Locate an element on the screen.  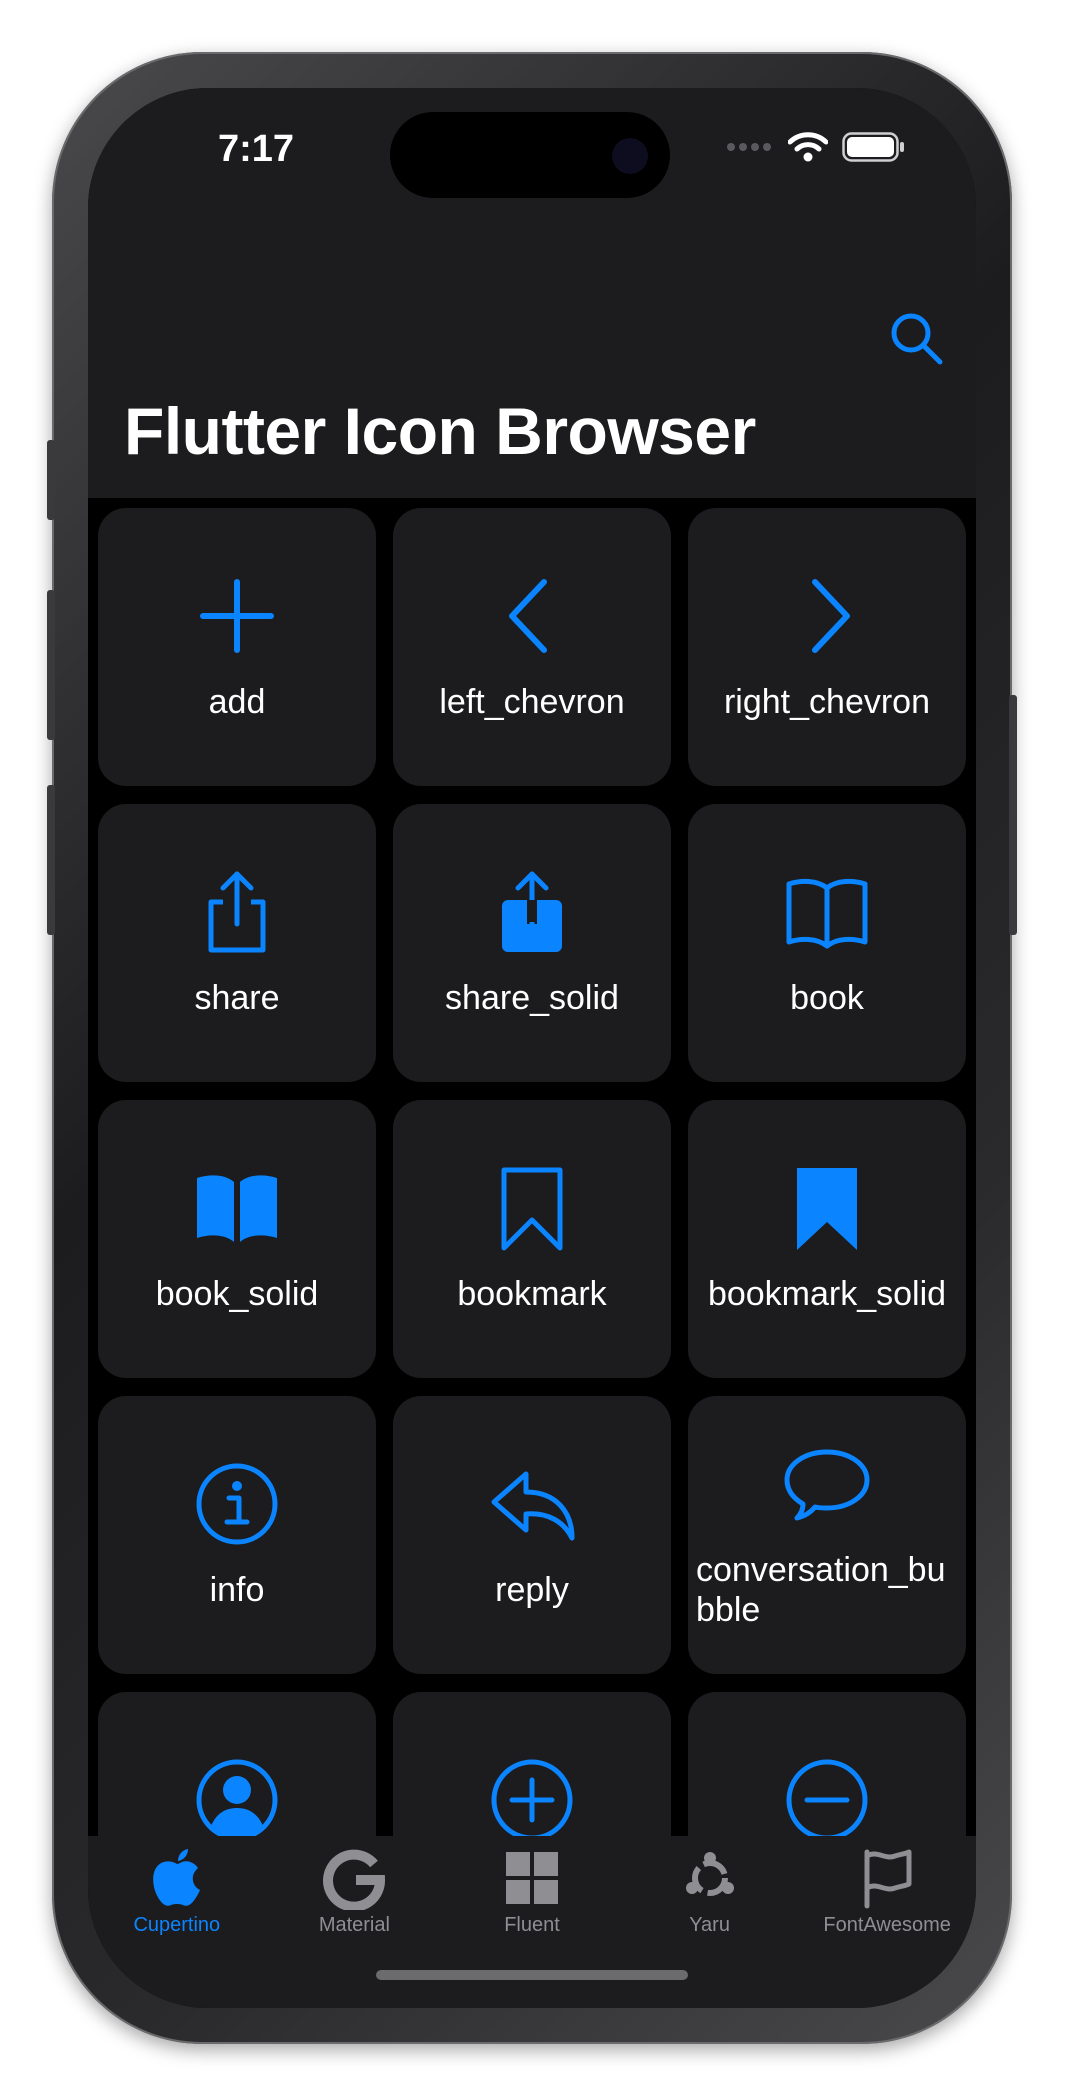
icon-label: add is located at coordinates (237, 702).